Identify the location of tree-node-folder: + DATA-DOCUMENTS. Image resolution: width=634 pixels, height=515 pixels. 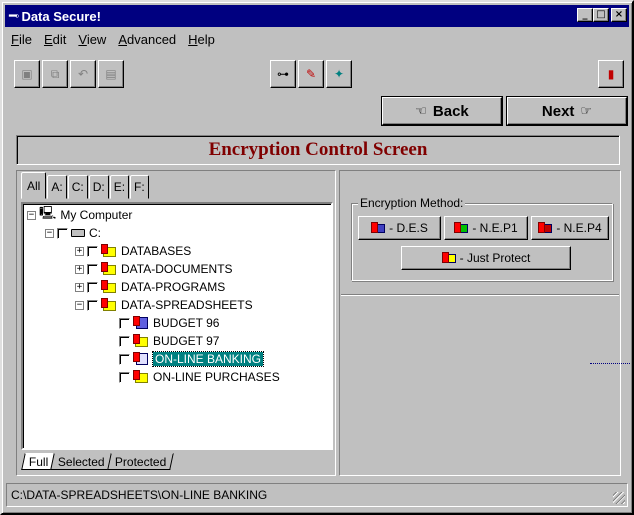
(154, 269).